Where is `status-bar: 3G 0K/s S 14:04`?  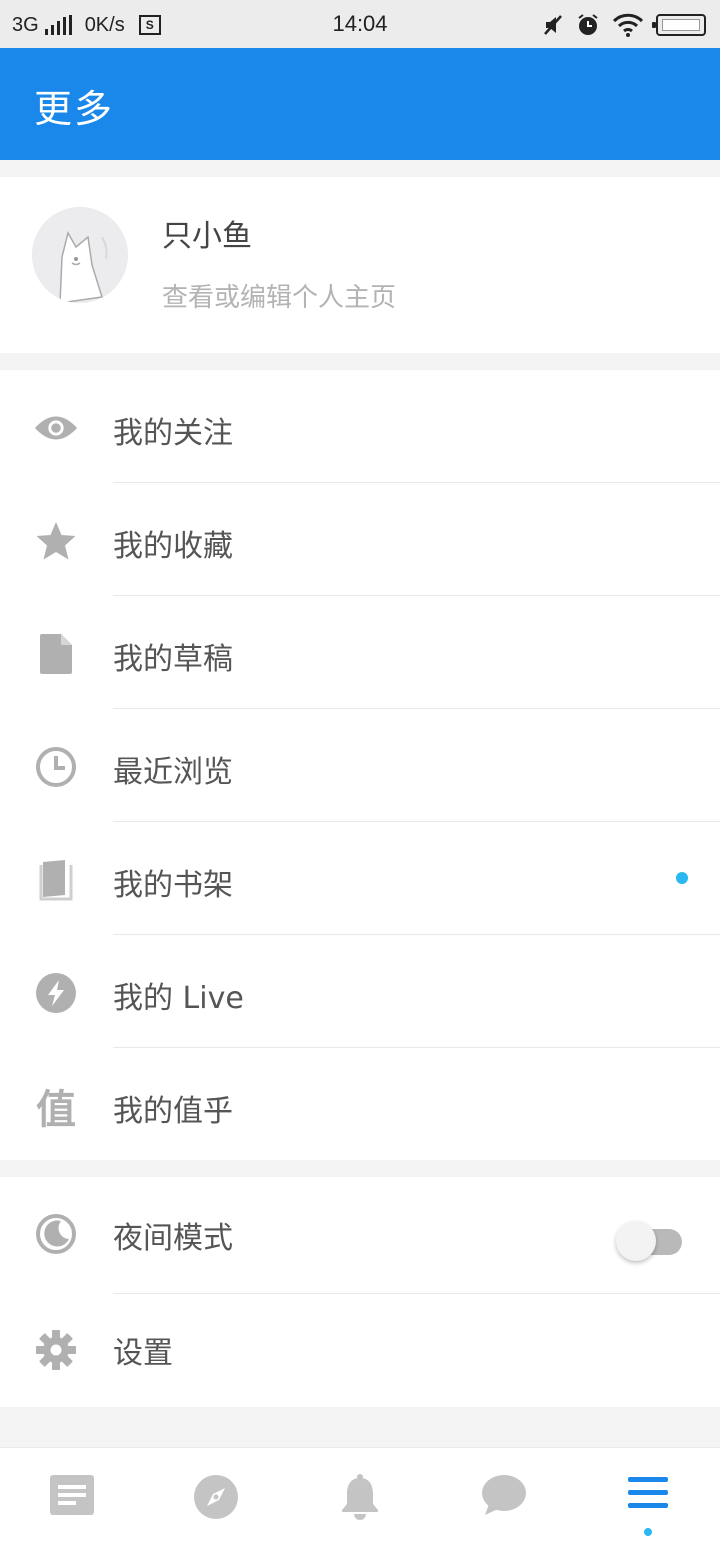 status-bar: 3G 0K/s S 14:04 is located at coordinates (360, 24).